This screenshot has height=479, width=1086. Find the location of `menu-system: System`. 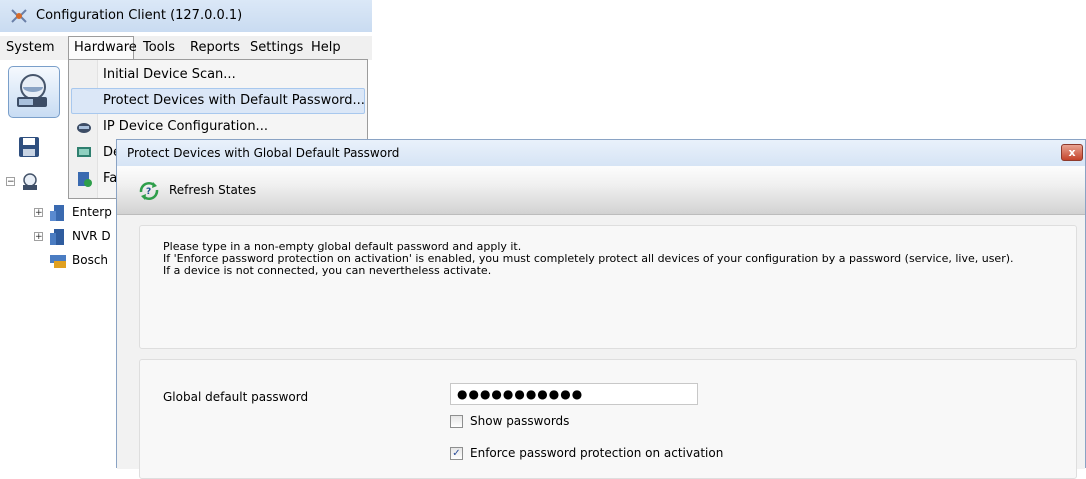

menu-system: System is located at coordinates (30, 47).